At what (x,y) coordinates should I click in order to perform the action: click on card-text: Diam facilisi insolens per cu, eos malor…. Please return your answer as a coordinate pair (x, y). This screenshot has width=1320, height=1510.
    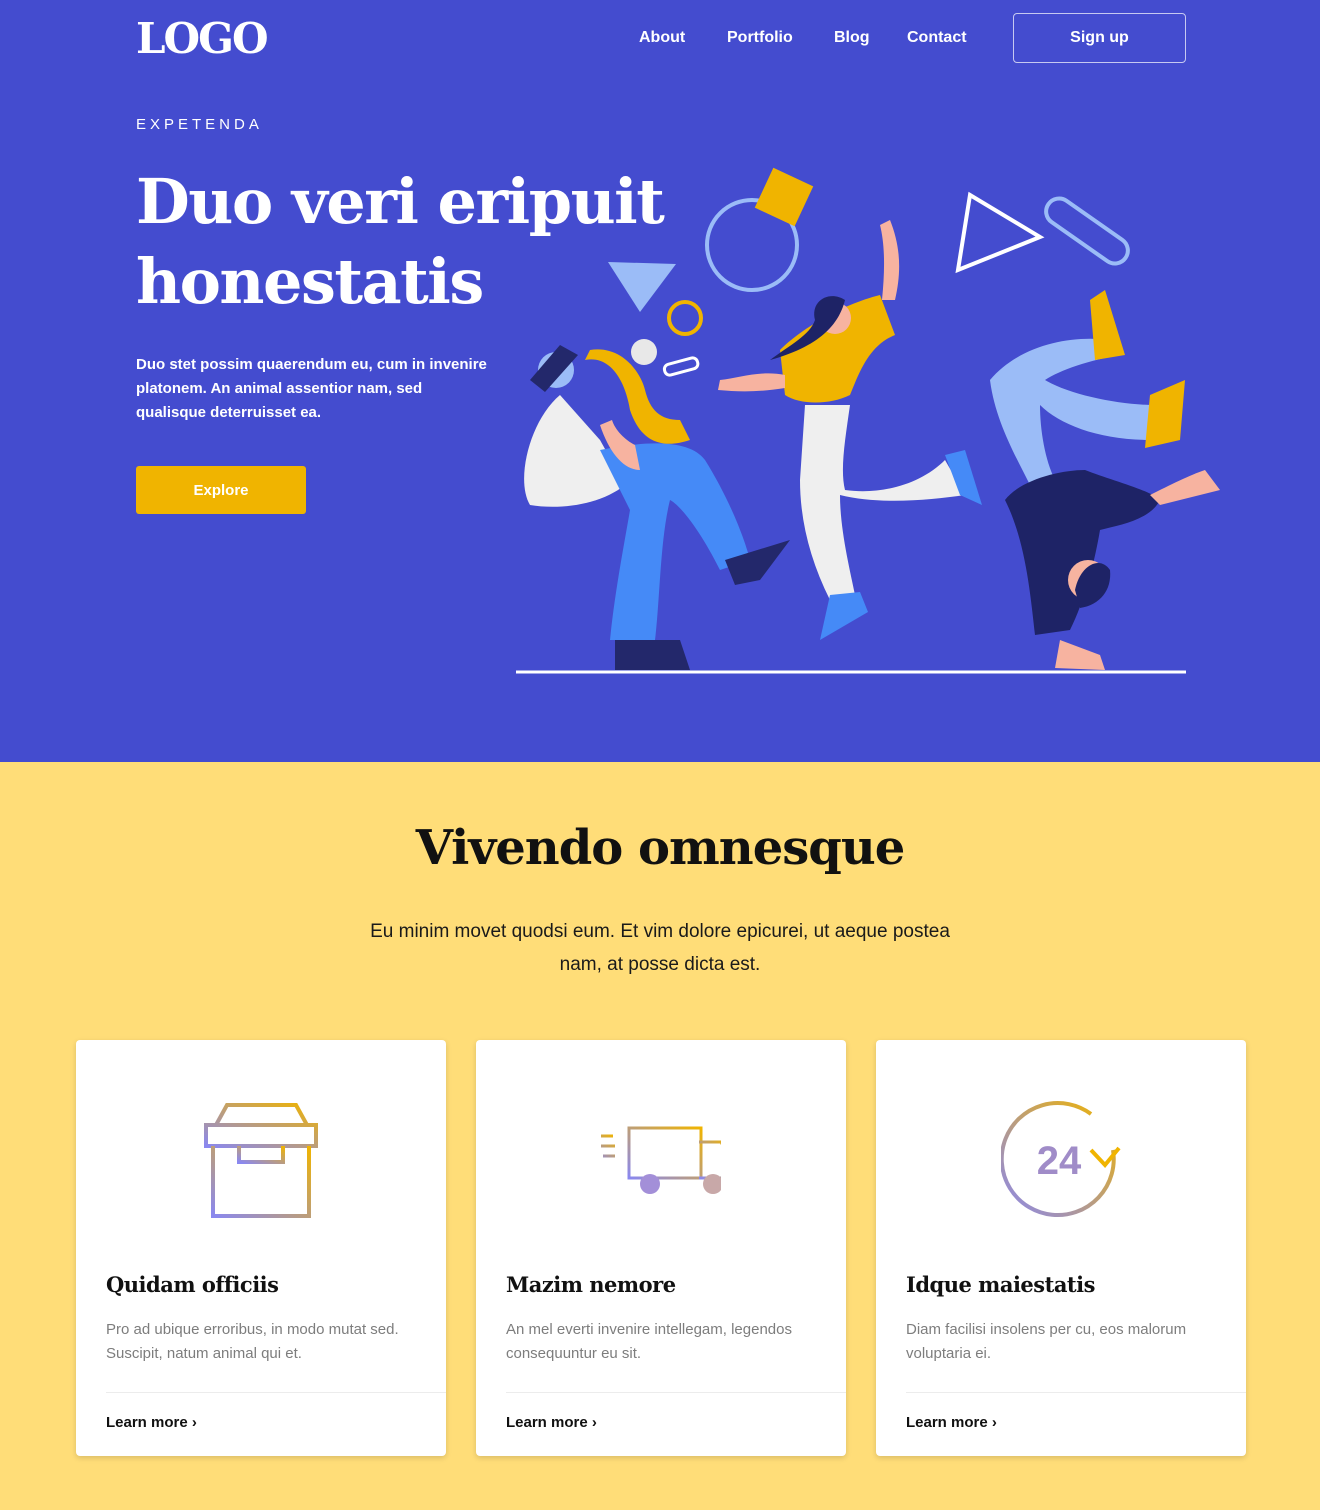
    Looking at the image, I should click on (1046, 1341).